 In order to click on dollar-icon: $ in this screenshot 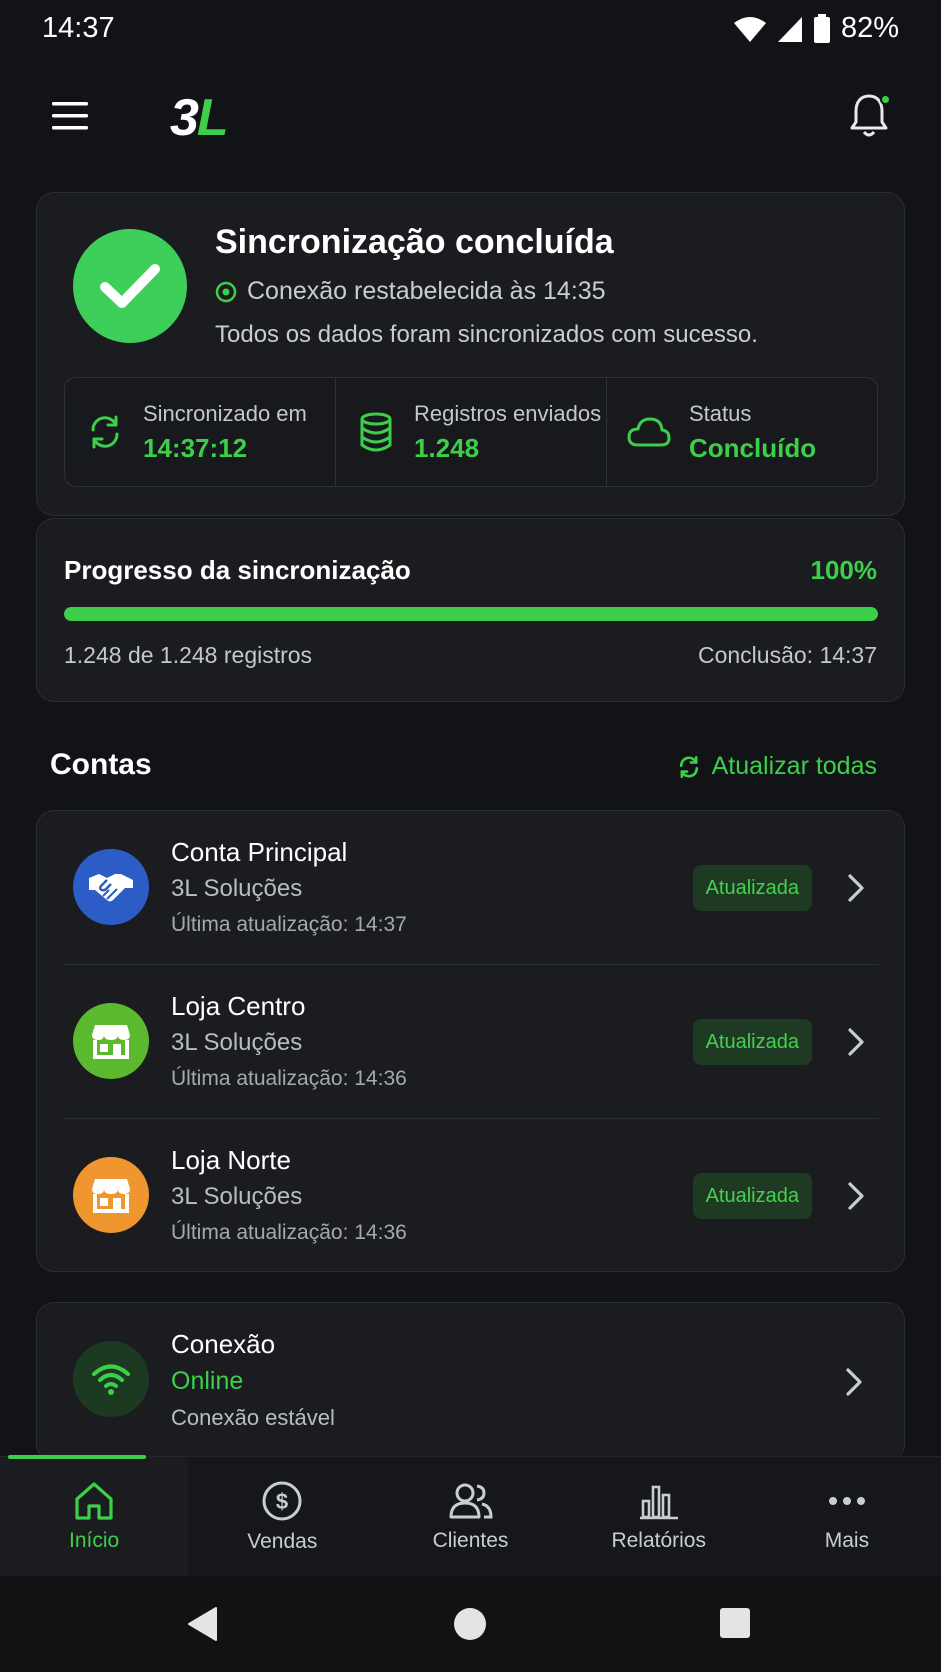, I will do `click(282, 1500)`.